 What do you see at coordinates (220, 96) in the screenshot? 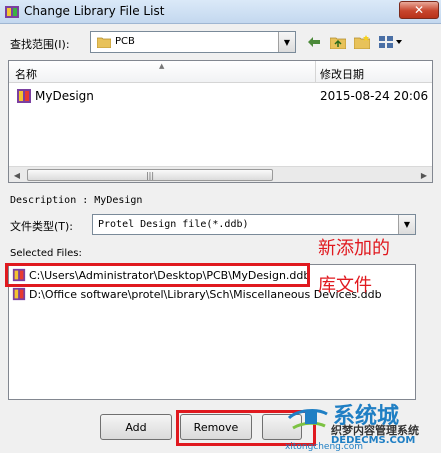
I see `file-row: MyDesign 2015-08-24 20:06` at bounding box center [220, 96].